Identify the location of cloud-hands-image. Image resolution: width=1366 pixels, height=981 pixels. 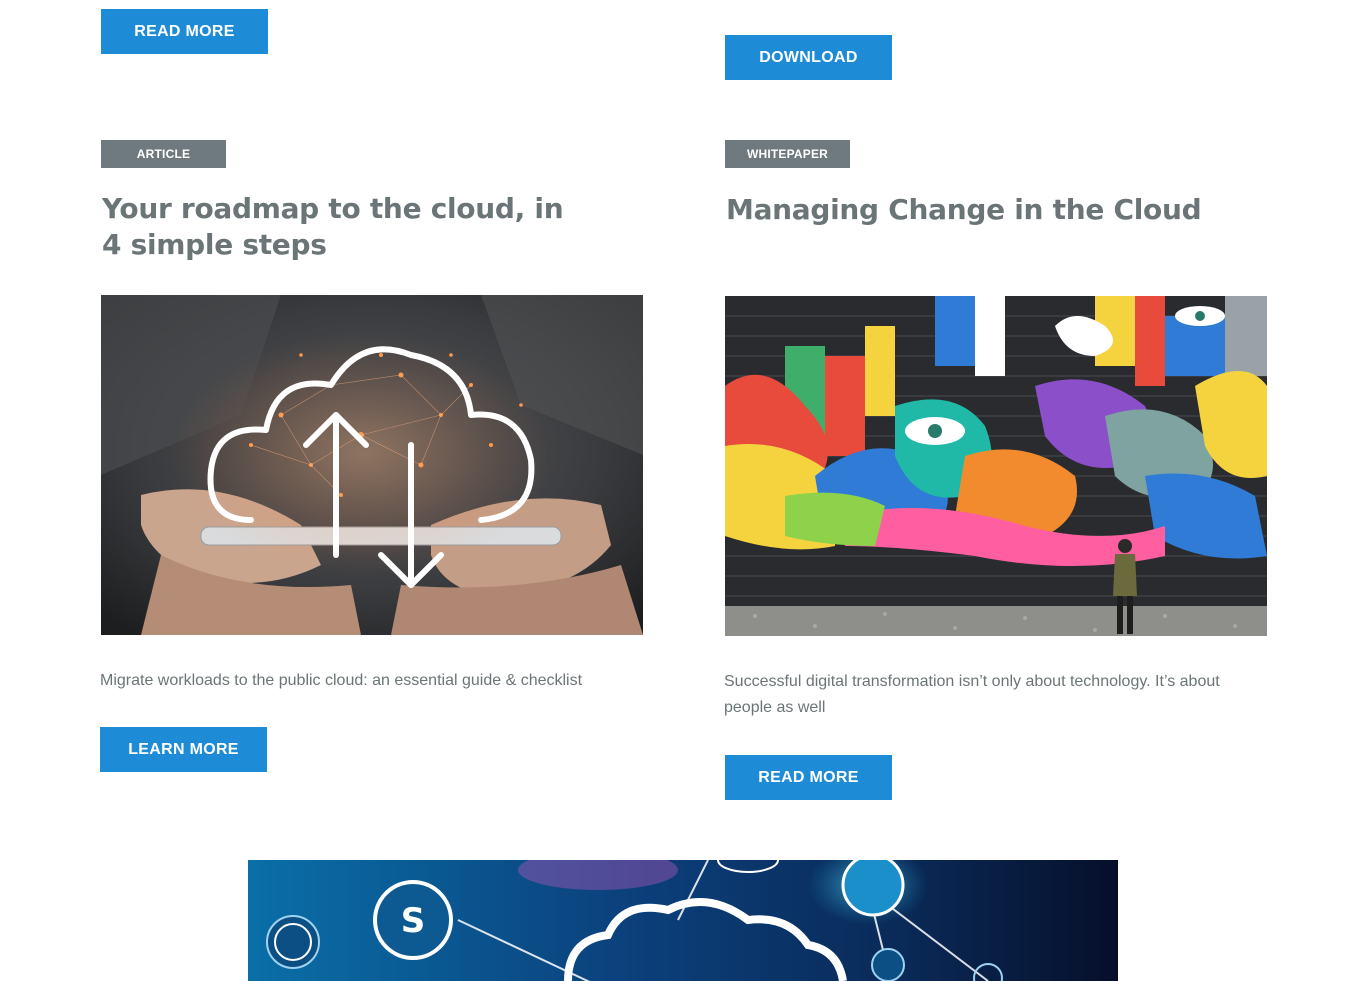
(372, 465).